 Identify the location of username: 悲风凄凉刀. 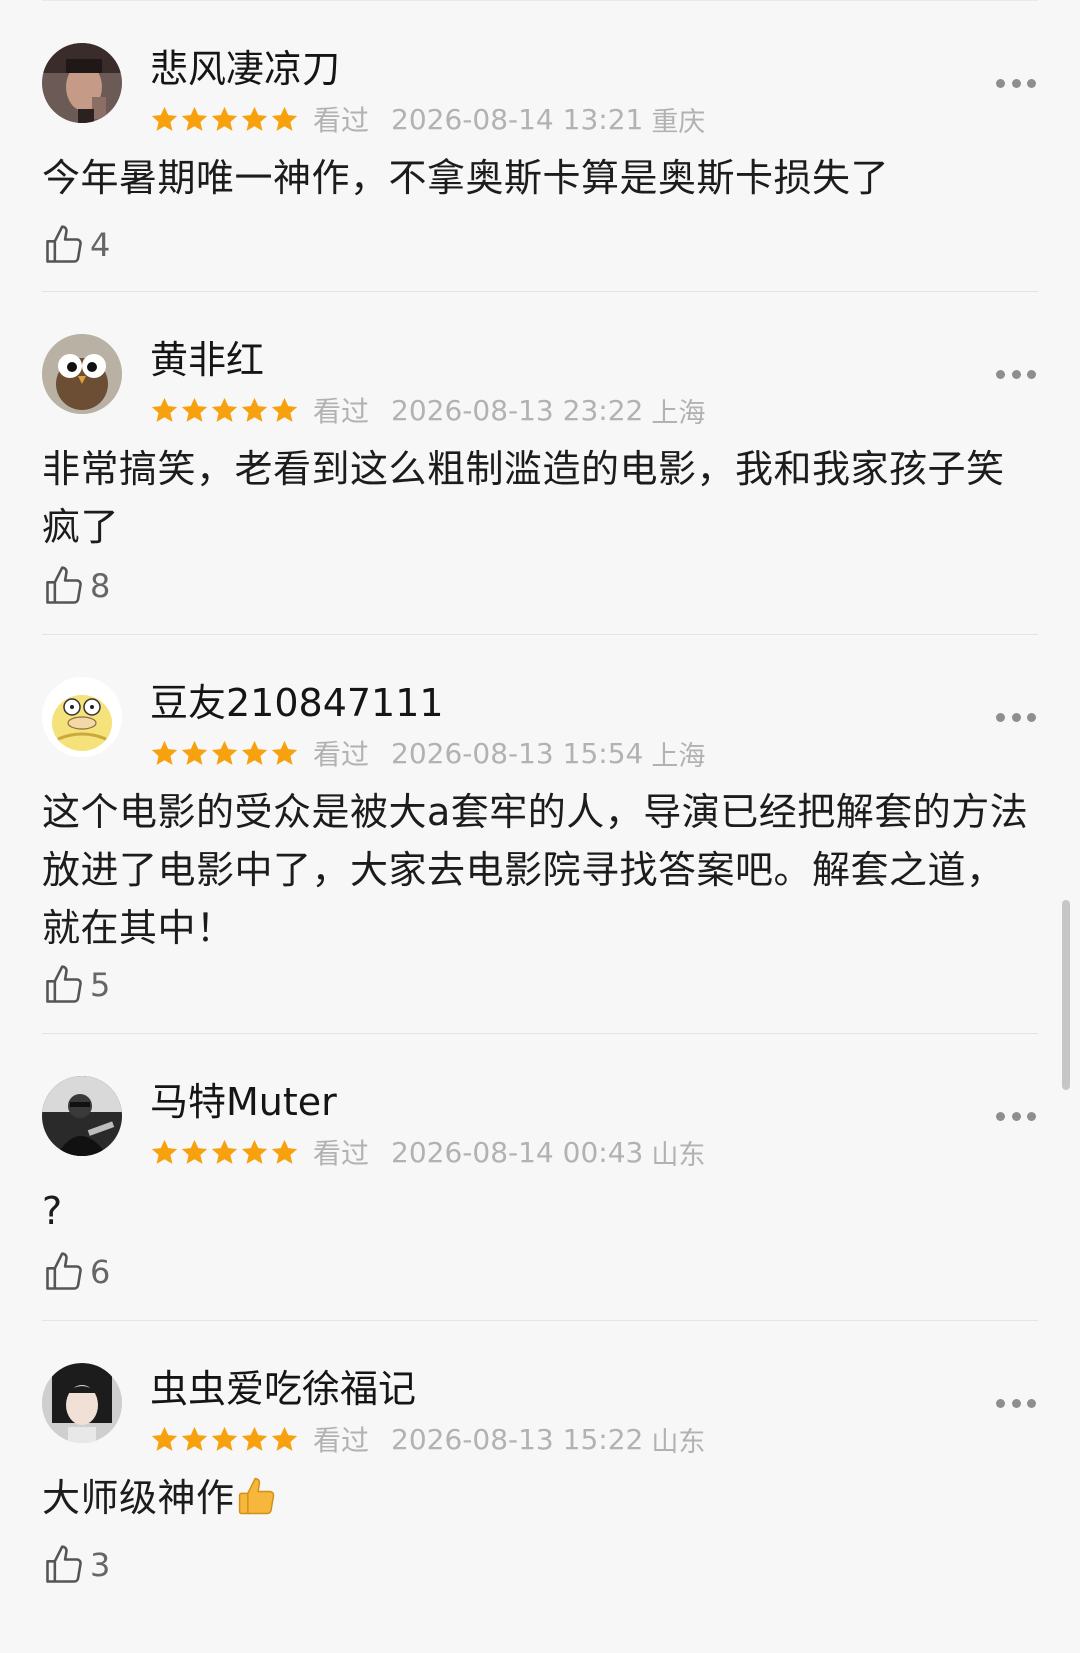
(245, 69).